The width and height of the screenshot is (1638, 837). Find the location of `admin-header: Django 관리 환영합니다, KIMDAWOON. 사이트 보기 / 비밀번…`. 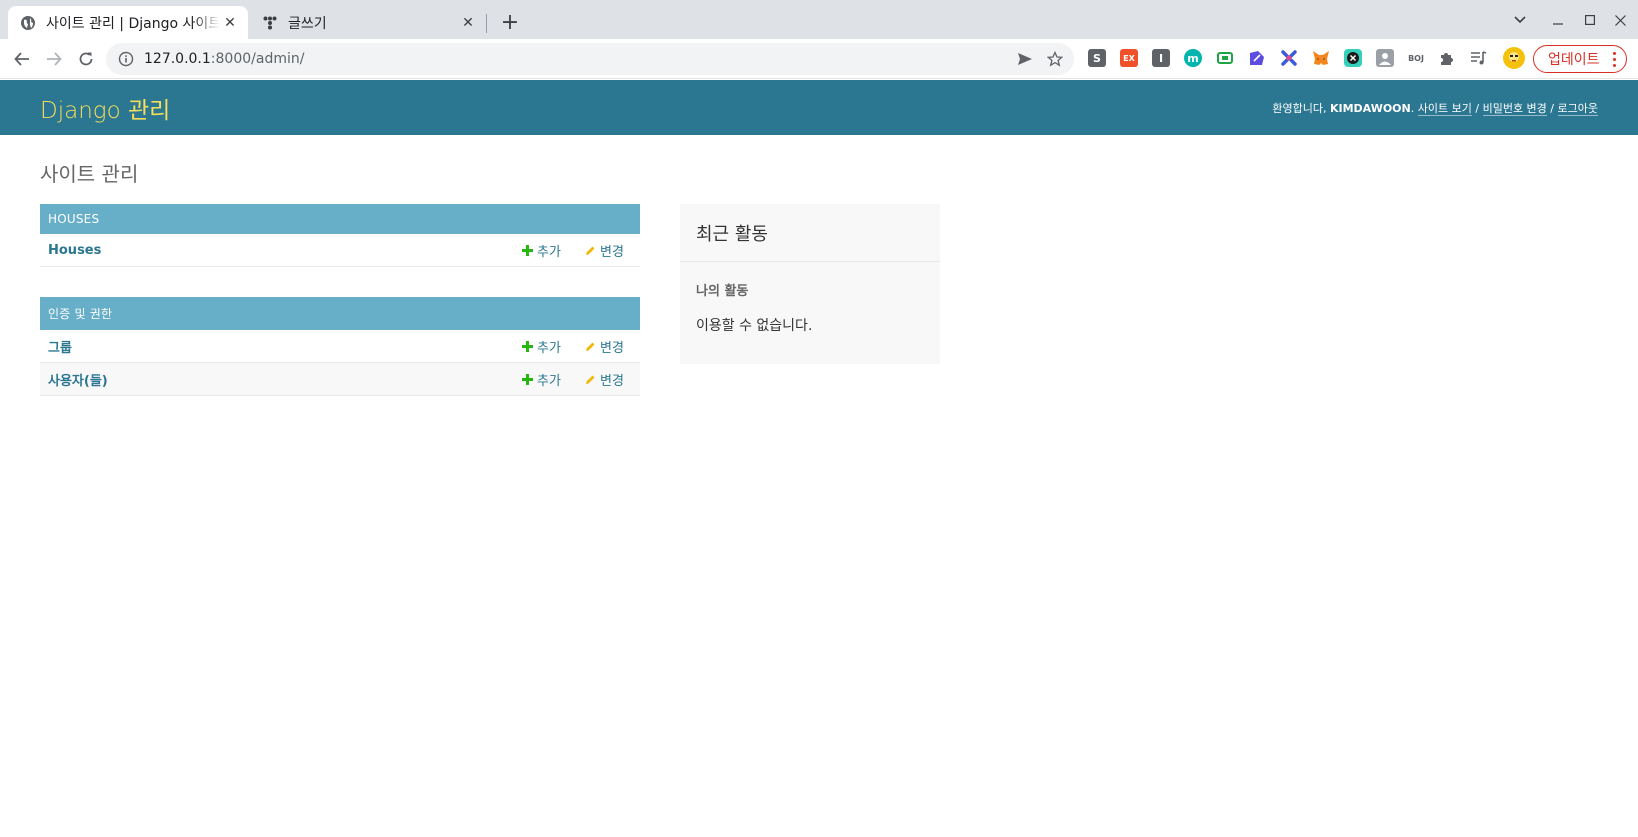

admin-header: Django 관리 환영합니다, KIMDAWOON. 사이트 보기 / 비밀번… is located at coordinates (819, 107).